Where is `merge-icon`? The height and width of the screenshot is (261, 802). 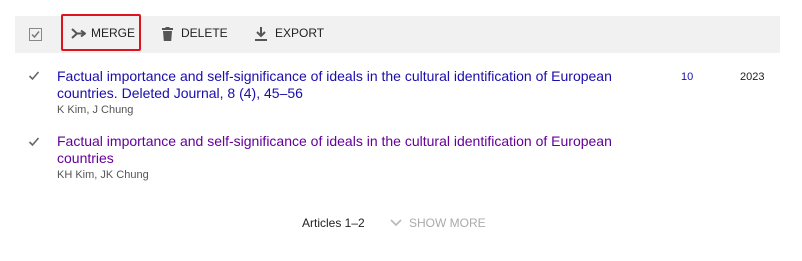 merge-icon is located at coordinates (78, 33).